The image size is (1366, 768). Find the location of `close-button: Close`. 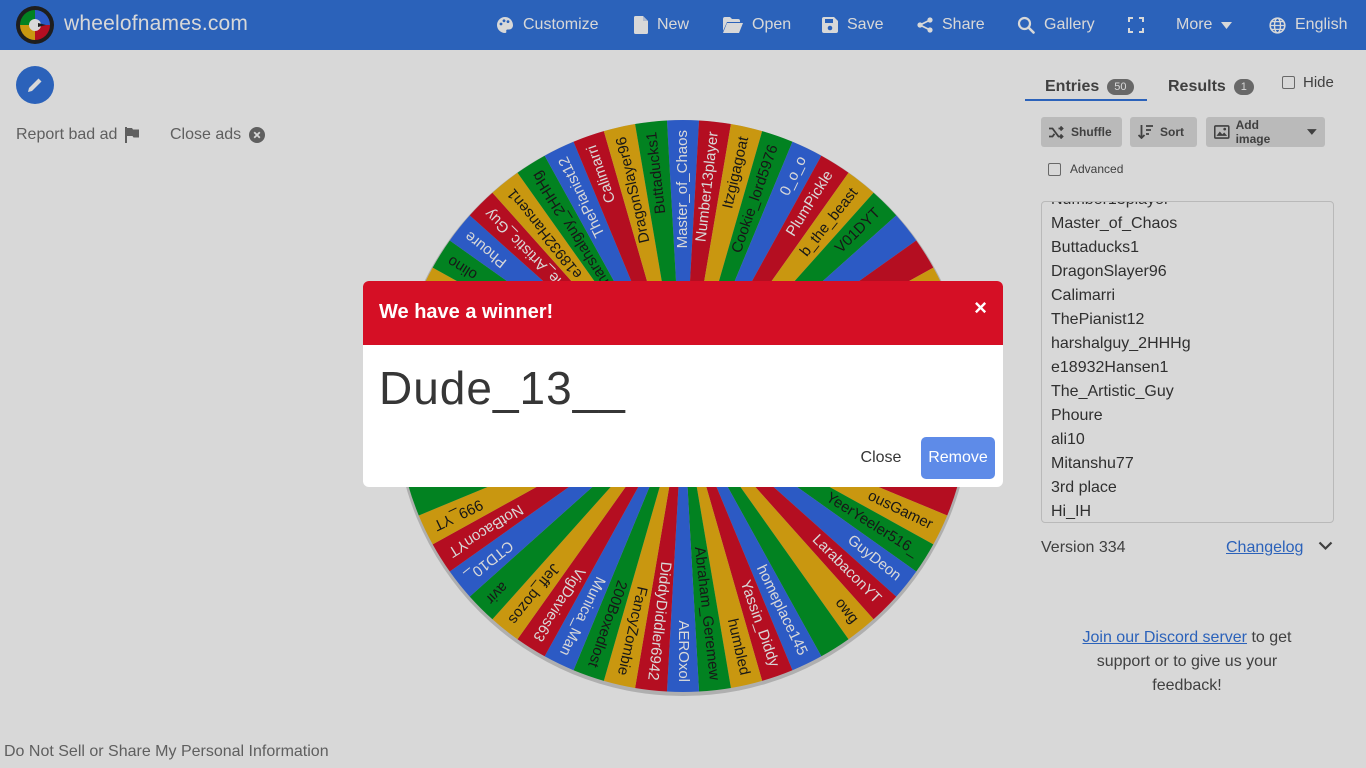

close-button: Close is located at coordinates (881, 458).